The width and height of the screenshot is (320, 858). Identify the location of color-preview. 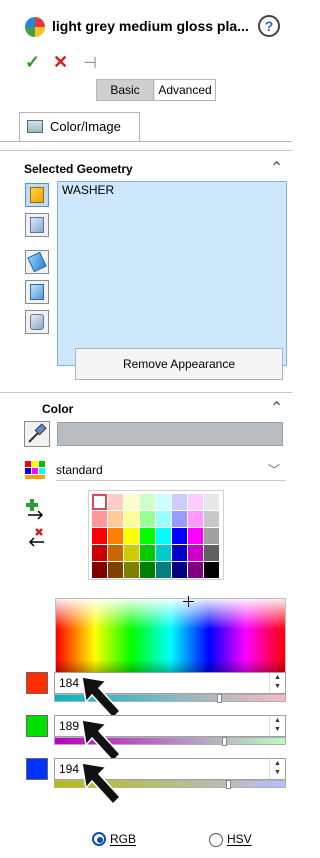
(170, 434).